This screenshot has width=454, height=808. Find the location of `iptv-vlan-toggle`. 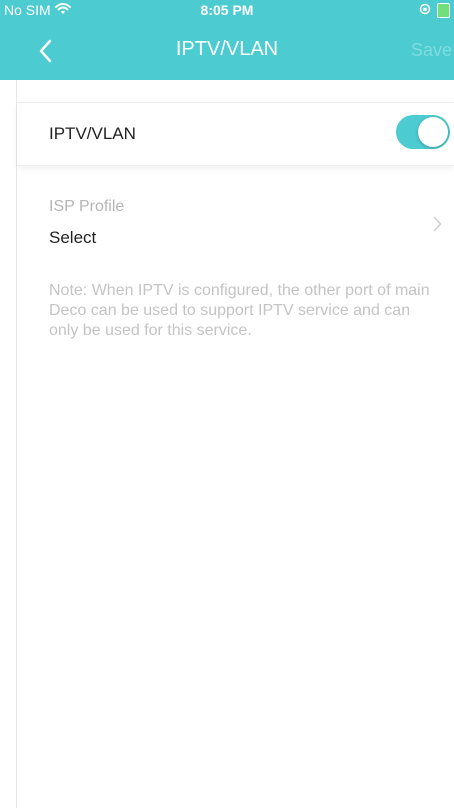

iptv-vlan-toggle is located at coordinates (423, 132).